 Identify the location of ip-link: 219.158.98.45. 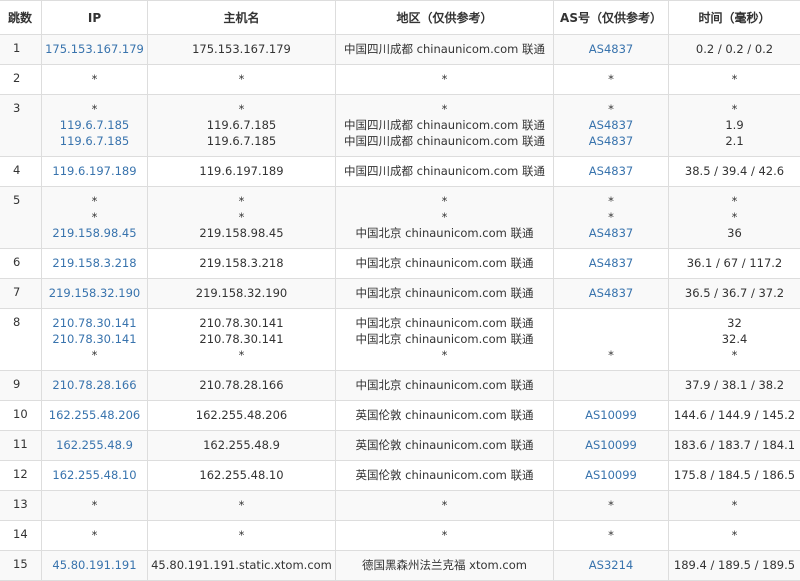
(94, 233).